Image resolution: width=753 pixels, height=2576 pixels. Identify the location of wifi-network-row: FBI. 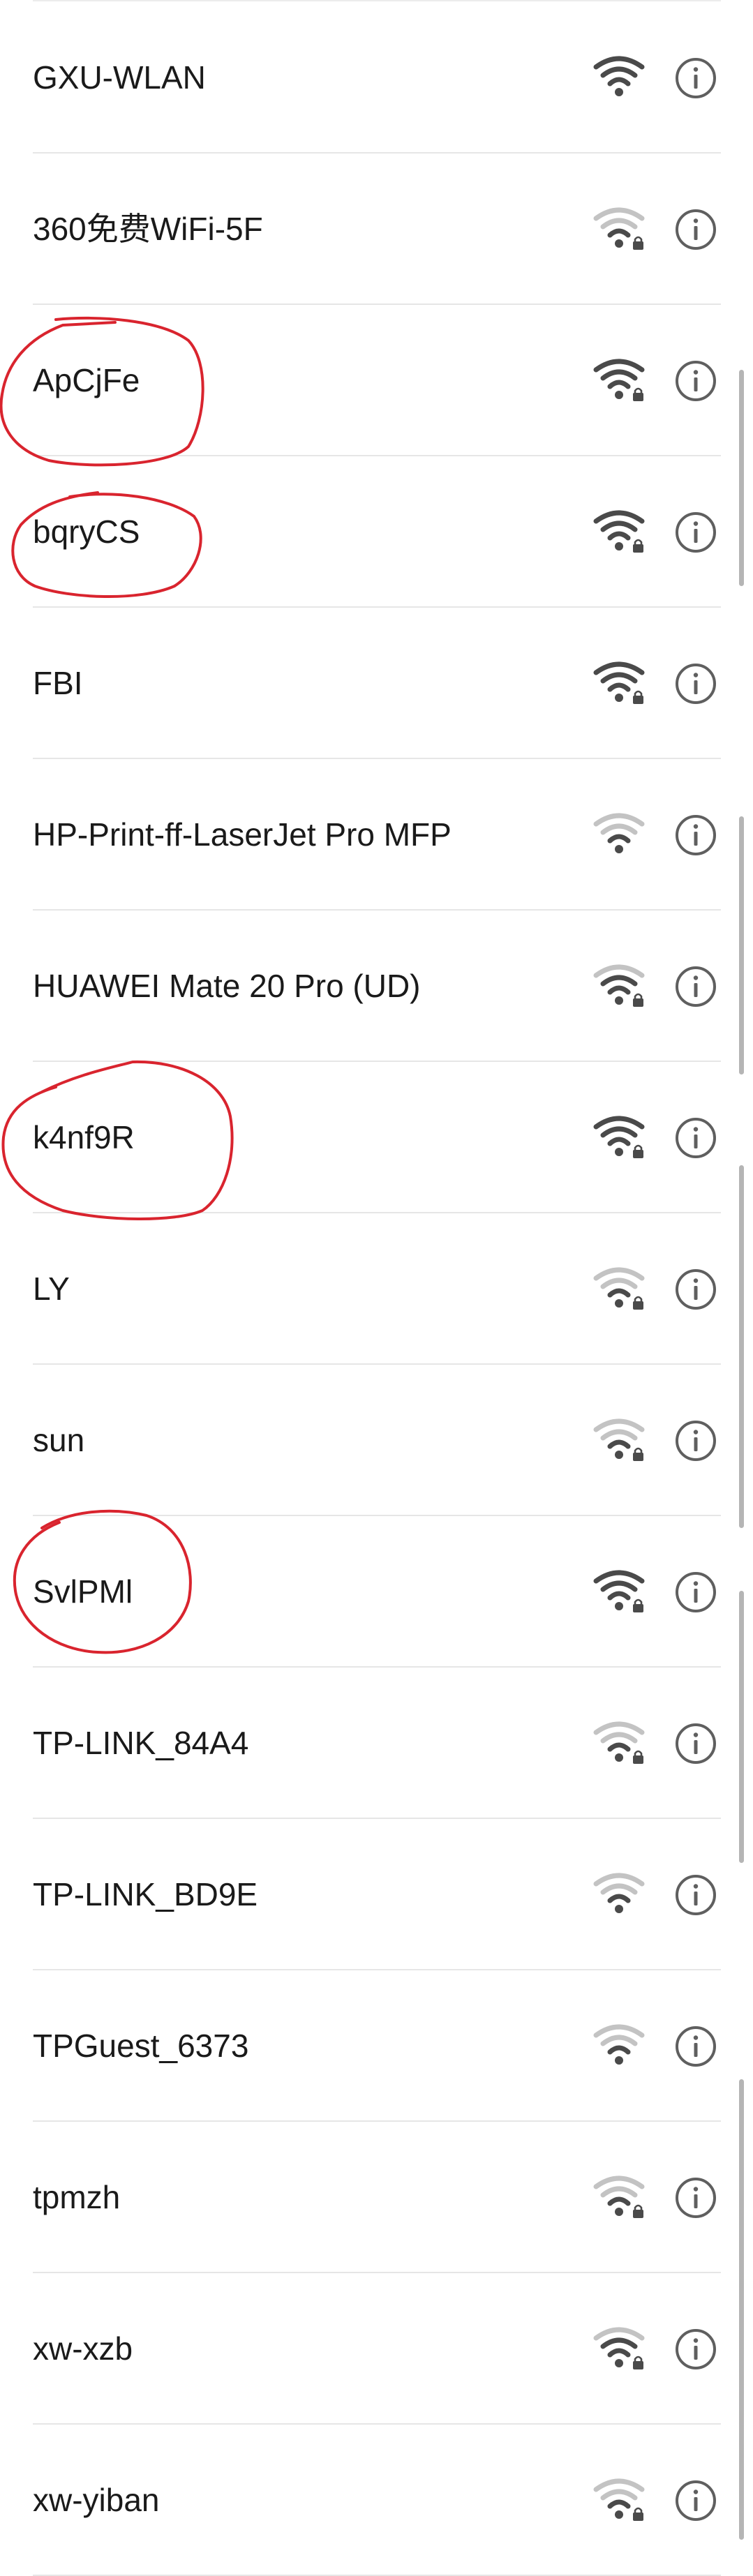
(376, 683).